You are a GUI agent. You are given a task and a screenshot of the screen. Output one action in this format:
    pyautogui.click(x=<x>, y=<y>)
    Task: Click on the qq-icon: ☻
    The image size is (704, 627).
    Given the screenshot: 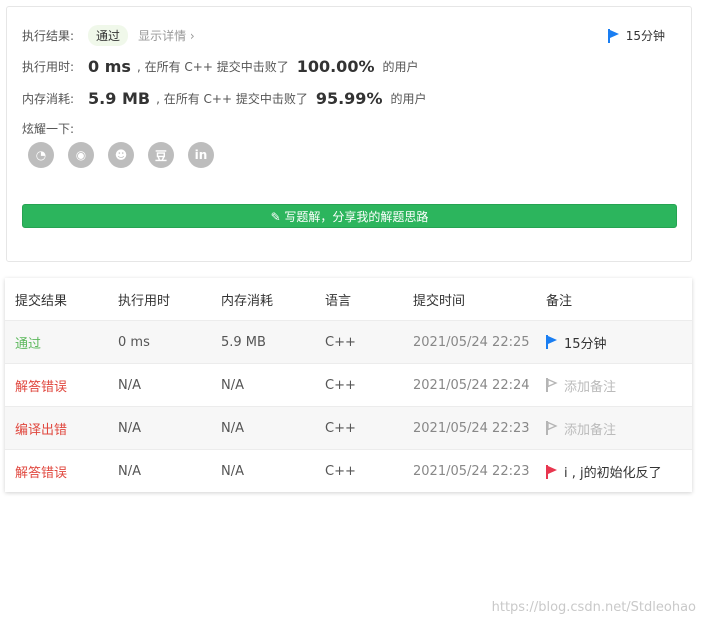 What is the action you would take?
    pyautogui.click(x=121, y=155)
    